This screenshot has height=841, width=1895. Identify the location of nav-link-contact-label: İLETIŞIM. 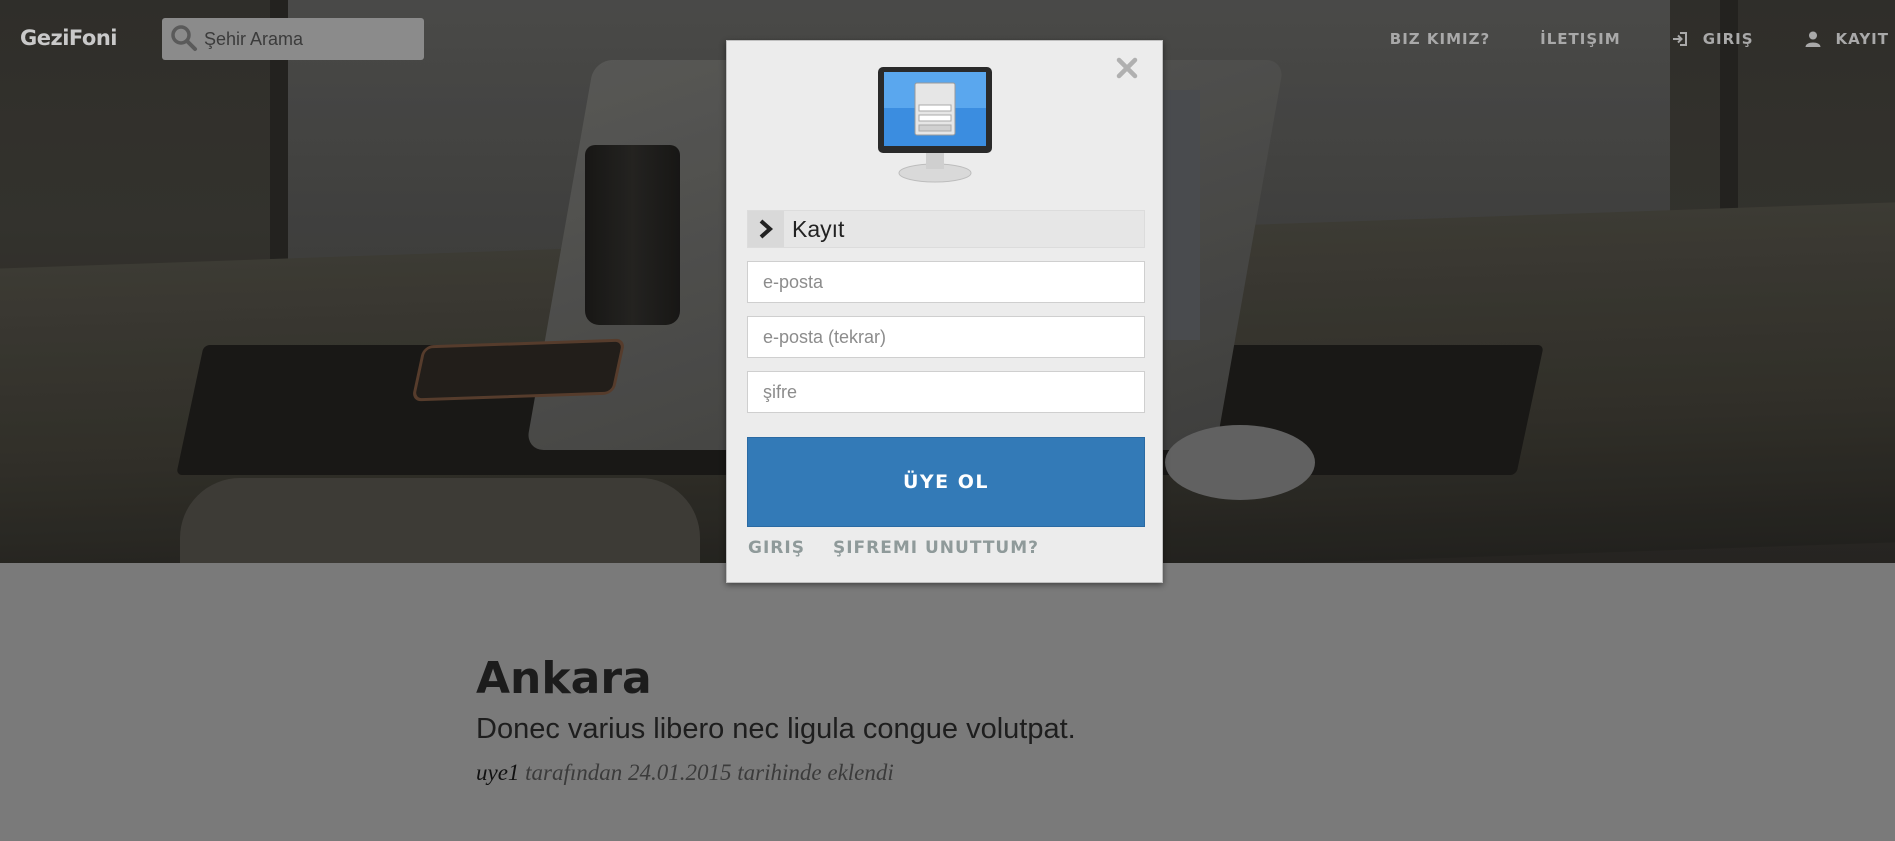
(1580, 39).